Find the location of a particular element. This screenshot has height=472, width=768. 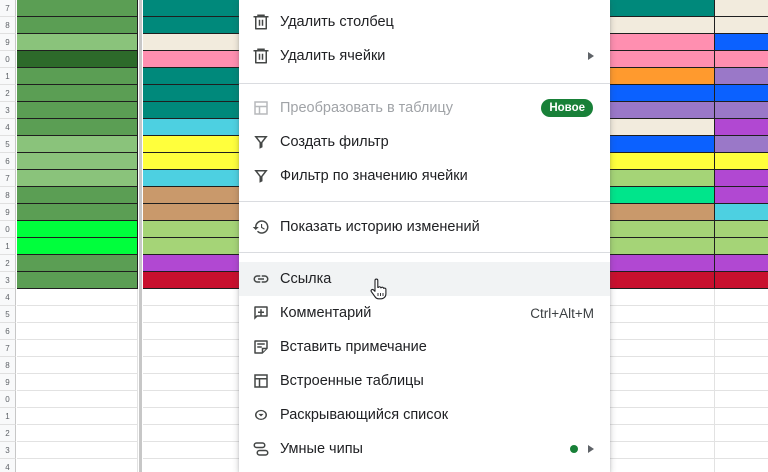

menu-item-insert-note: Вставить примечание is located at coordinates (424, 347).